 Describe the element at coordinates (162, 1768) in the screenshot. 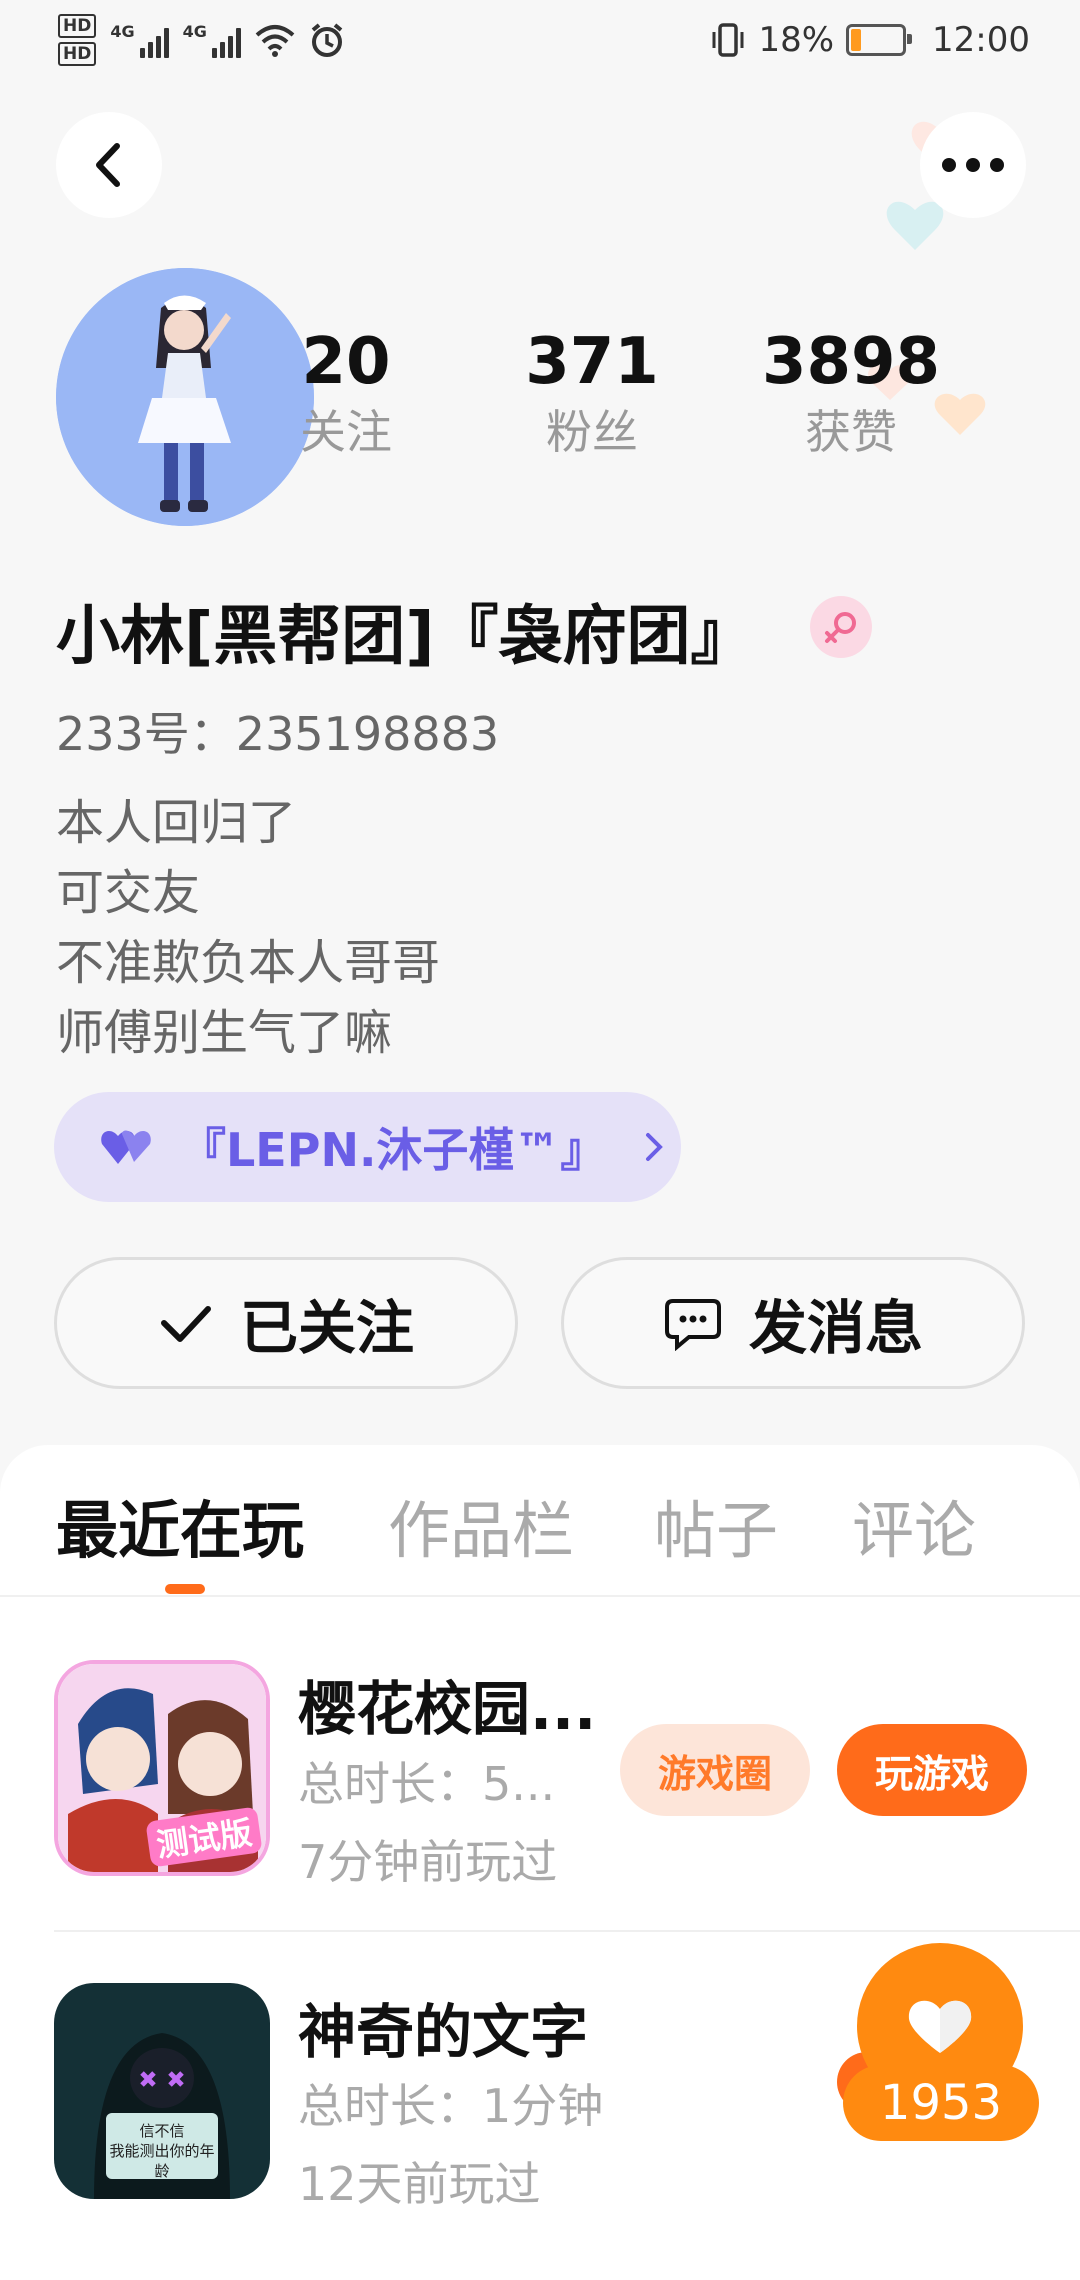

I see `game-icon-sakura: 测试版` at that location.